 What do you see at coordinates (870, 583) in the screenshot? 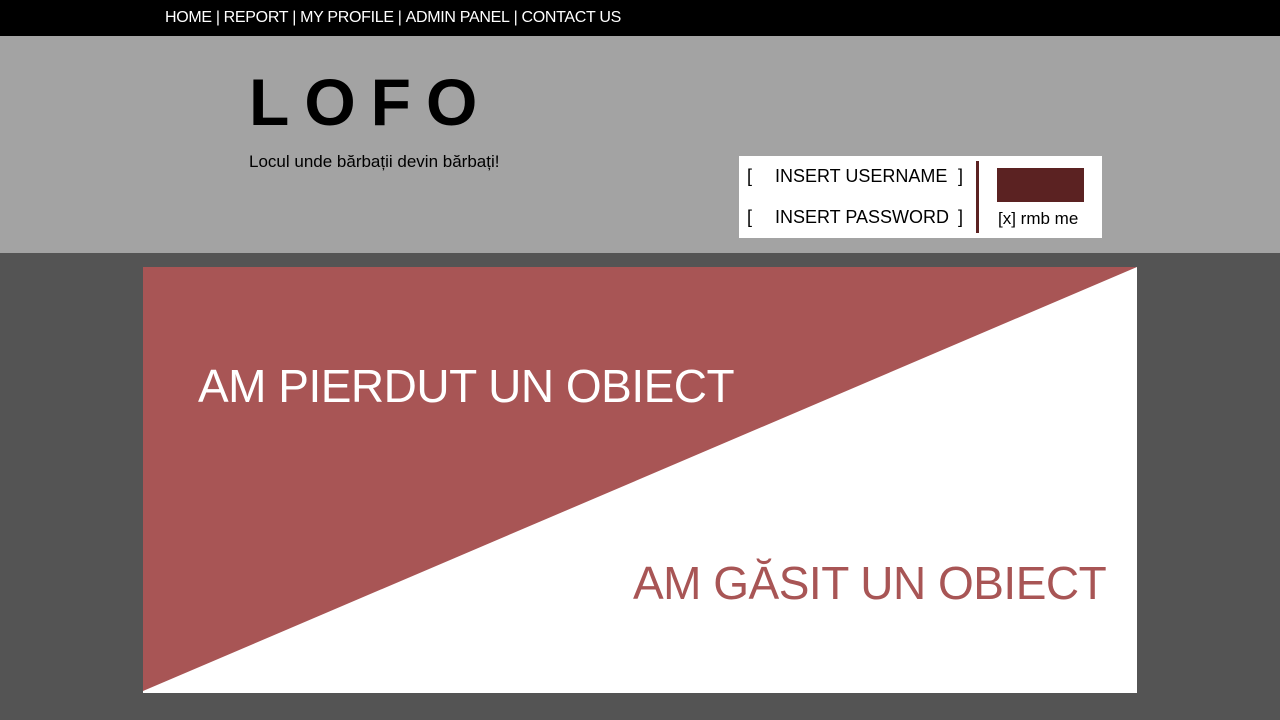
I see `found-item-link: AM GĂSIT UN OBIECT` at bounding box center [870, 583].